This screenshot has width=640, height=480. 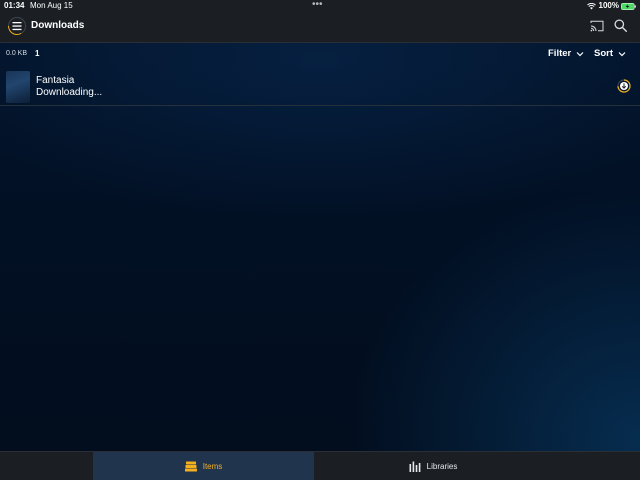 What do you see at coordinates (628, 6) in the screenshot?
I see `battery-icon` at bounding box center [628, 6].